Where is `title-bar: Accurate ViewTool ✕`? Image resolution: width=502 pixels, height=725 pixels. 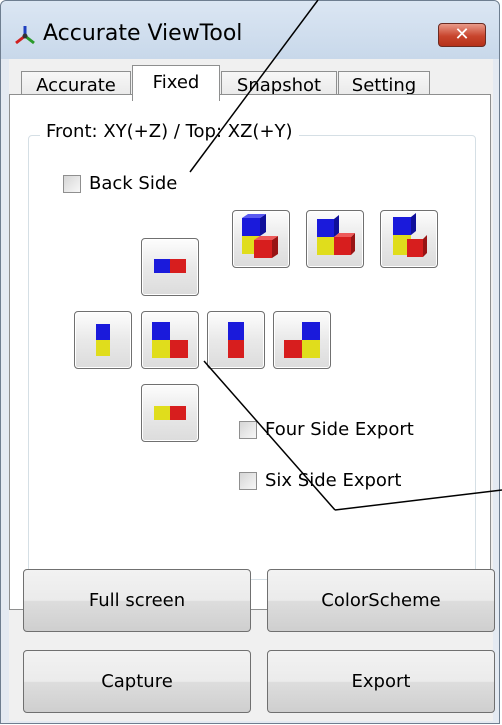
title-bar: Accurate ViewTool ✕ is located at coordinates (250, 30).